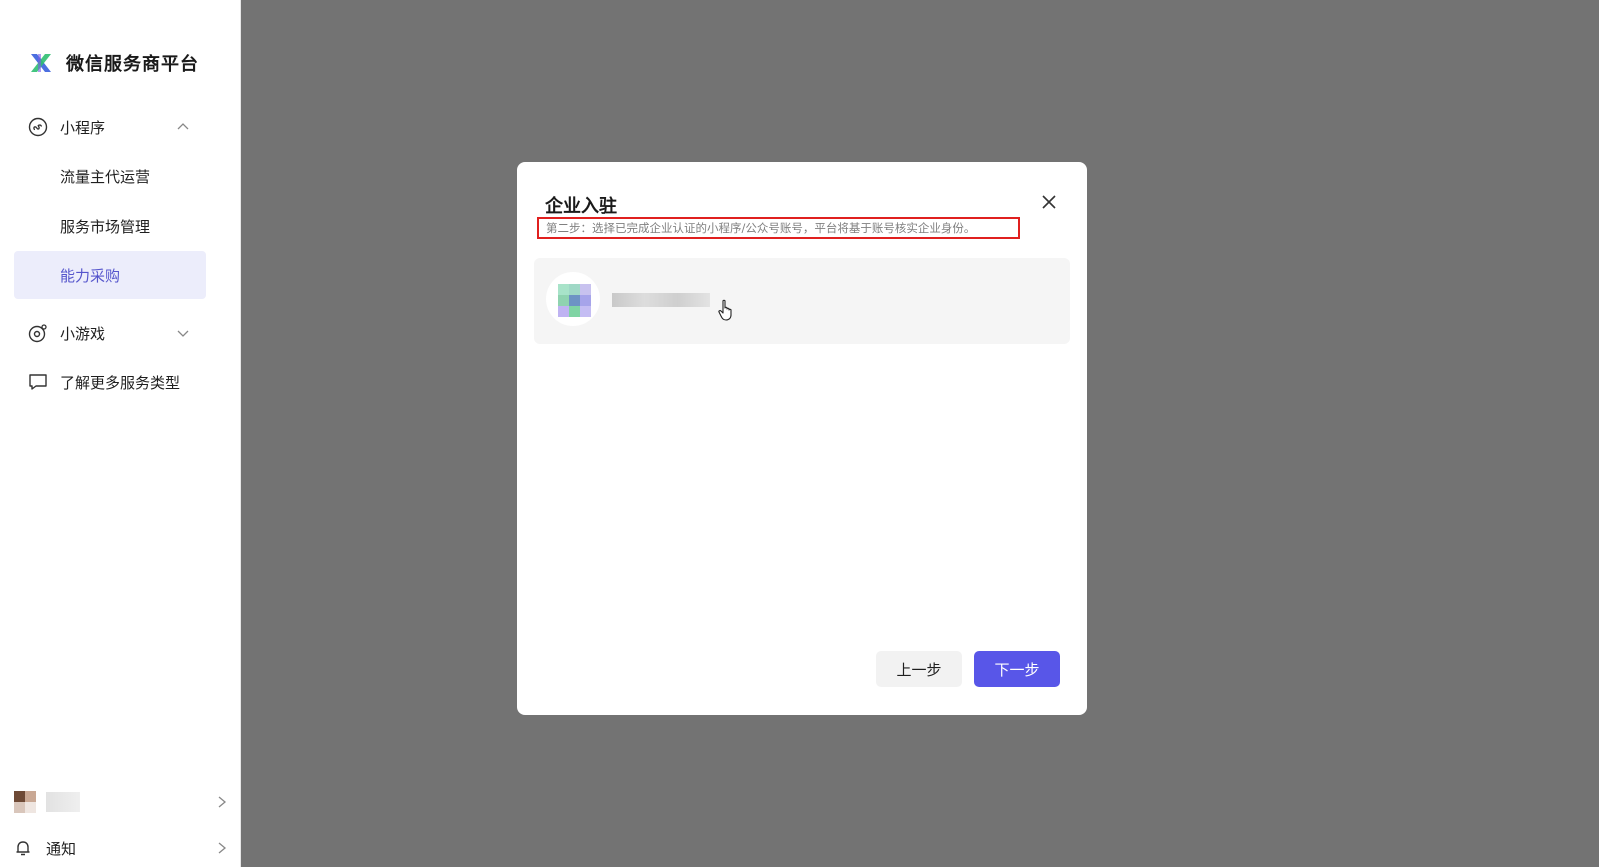  I want to click on nav-mini-game-label: 小游戏, so click(83, 333).